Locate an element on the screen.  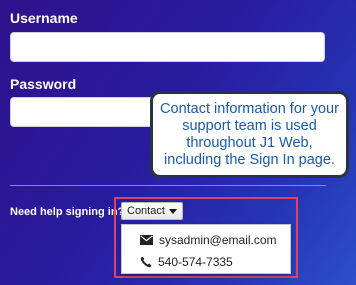
contact-dropdown: sysadmin@email.com 540-574-7335 is located at coordinates (206, 249).